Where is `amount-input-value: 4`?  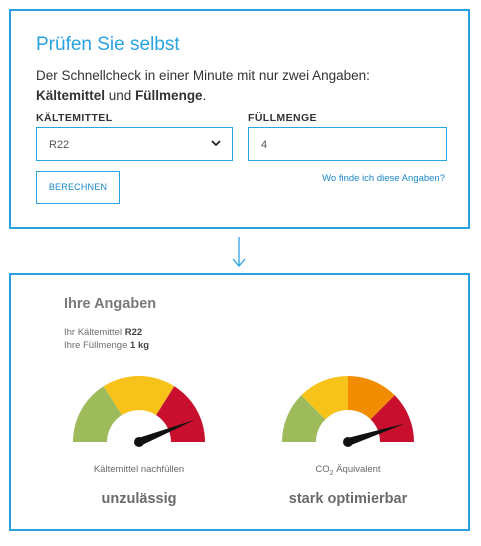 amount-input-value: 4 is located at coordinates (264, 145).